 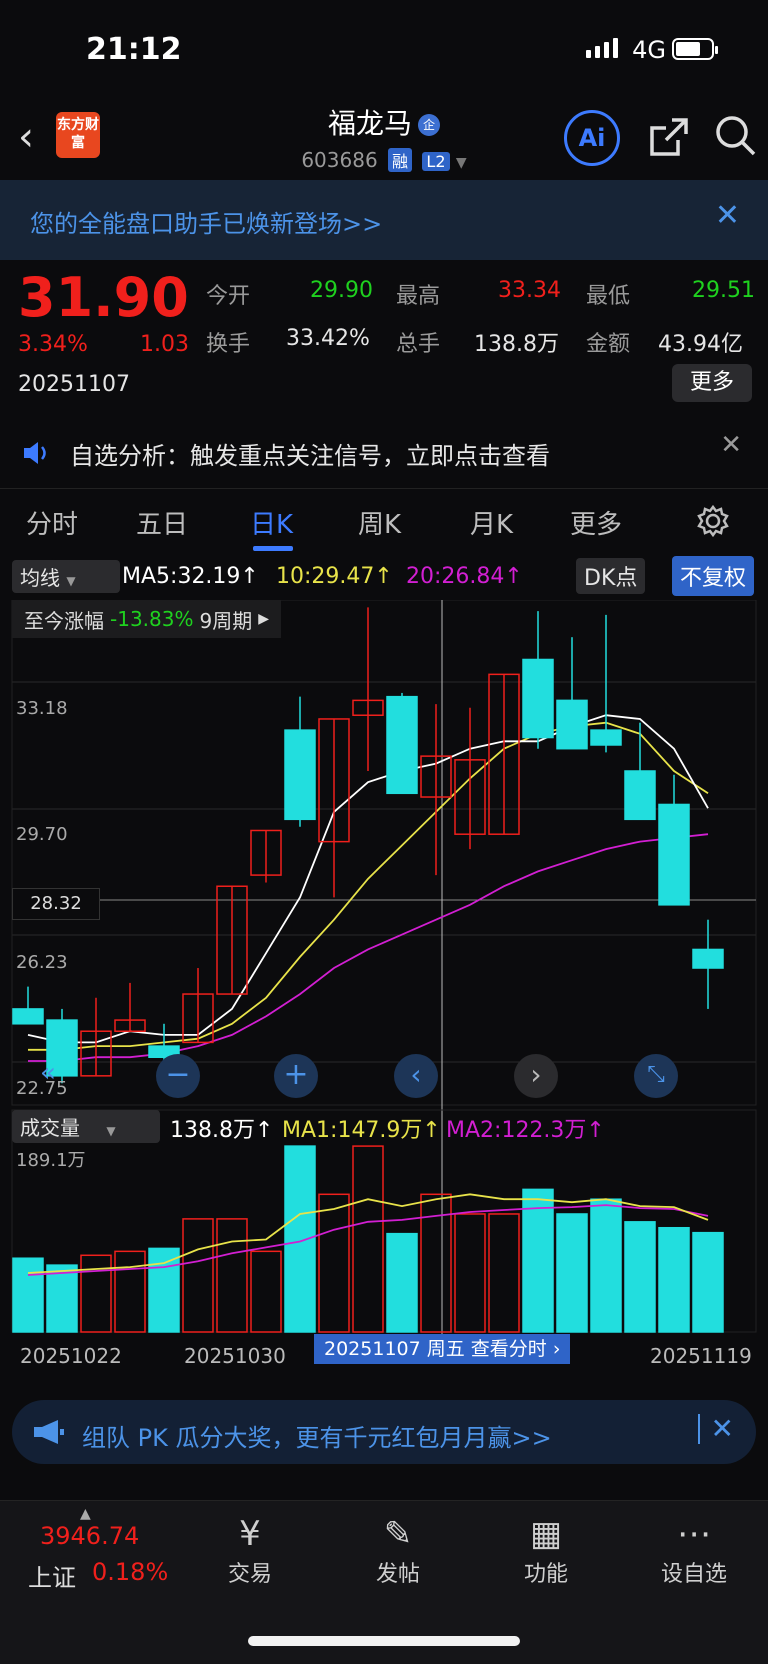 What do you see at coordinates (296, 1076) in the screenshot?
I see `zoom-in-button: +` at bounding box center [296, 1076].